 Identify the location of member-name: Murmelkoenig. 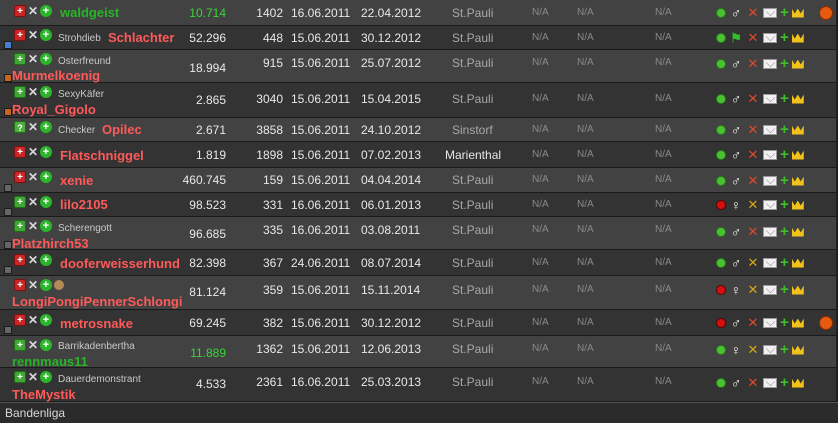
(56, 75).